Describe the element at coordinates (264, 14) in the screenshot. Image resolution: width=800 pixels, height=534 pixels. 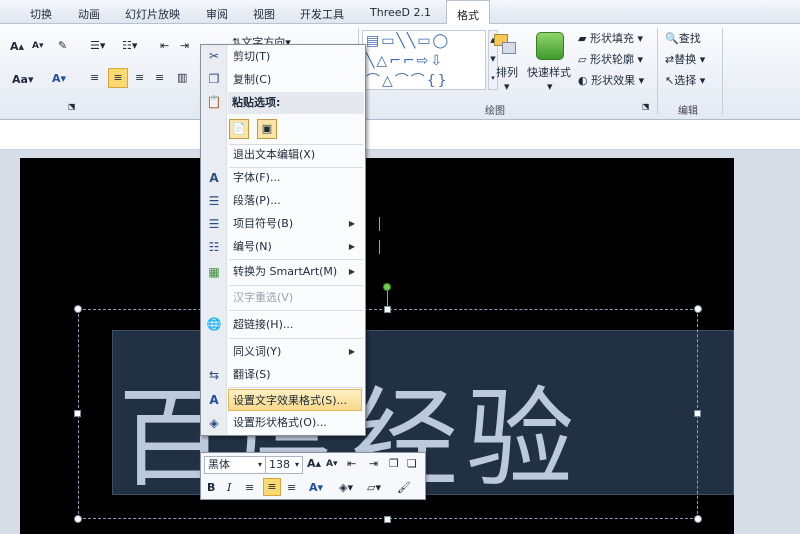
I see `tab-view: 视图` at that location.